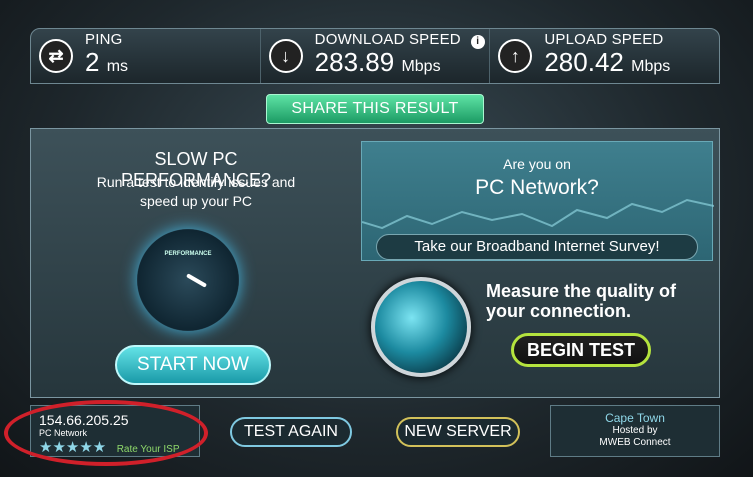 This screenshot has width=753, height=477. I want to click on ping-label: PING, so click(104, 39).